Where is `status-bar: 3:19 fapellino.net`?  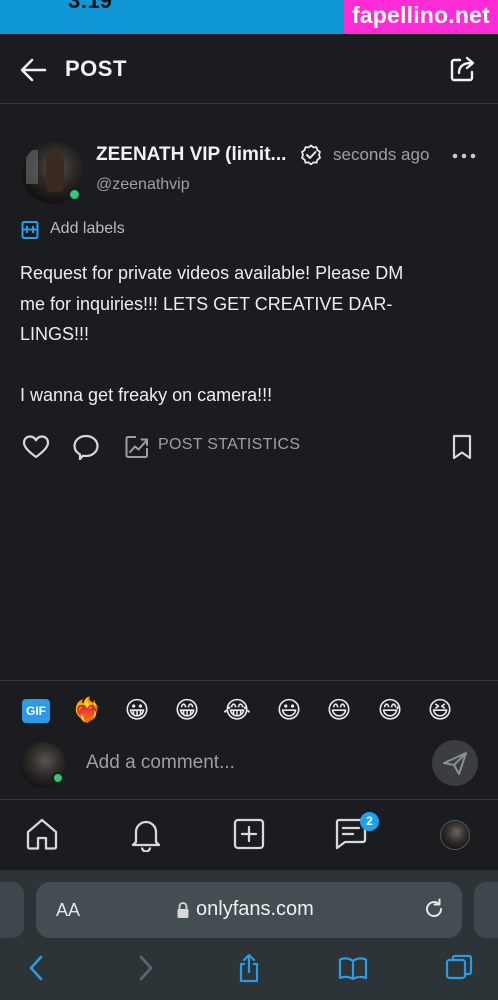 status-bar: 3:19 fapellino.net is located at coordinates (249, 17).